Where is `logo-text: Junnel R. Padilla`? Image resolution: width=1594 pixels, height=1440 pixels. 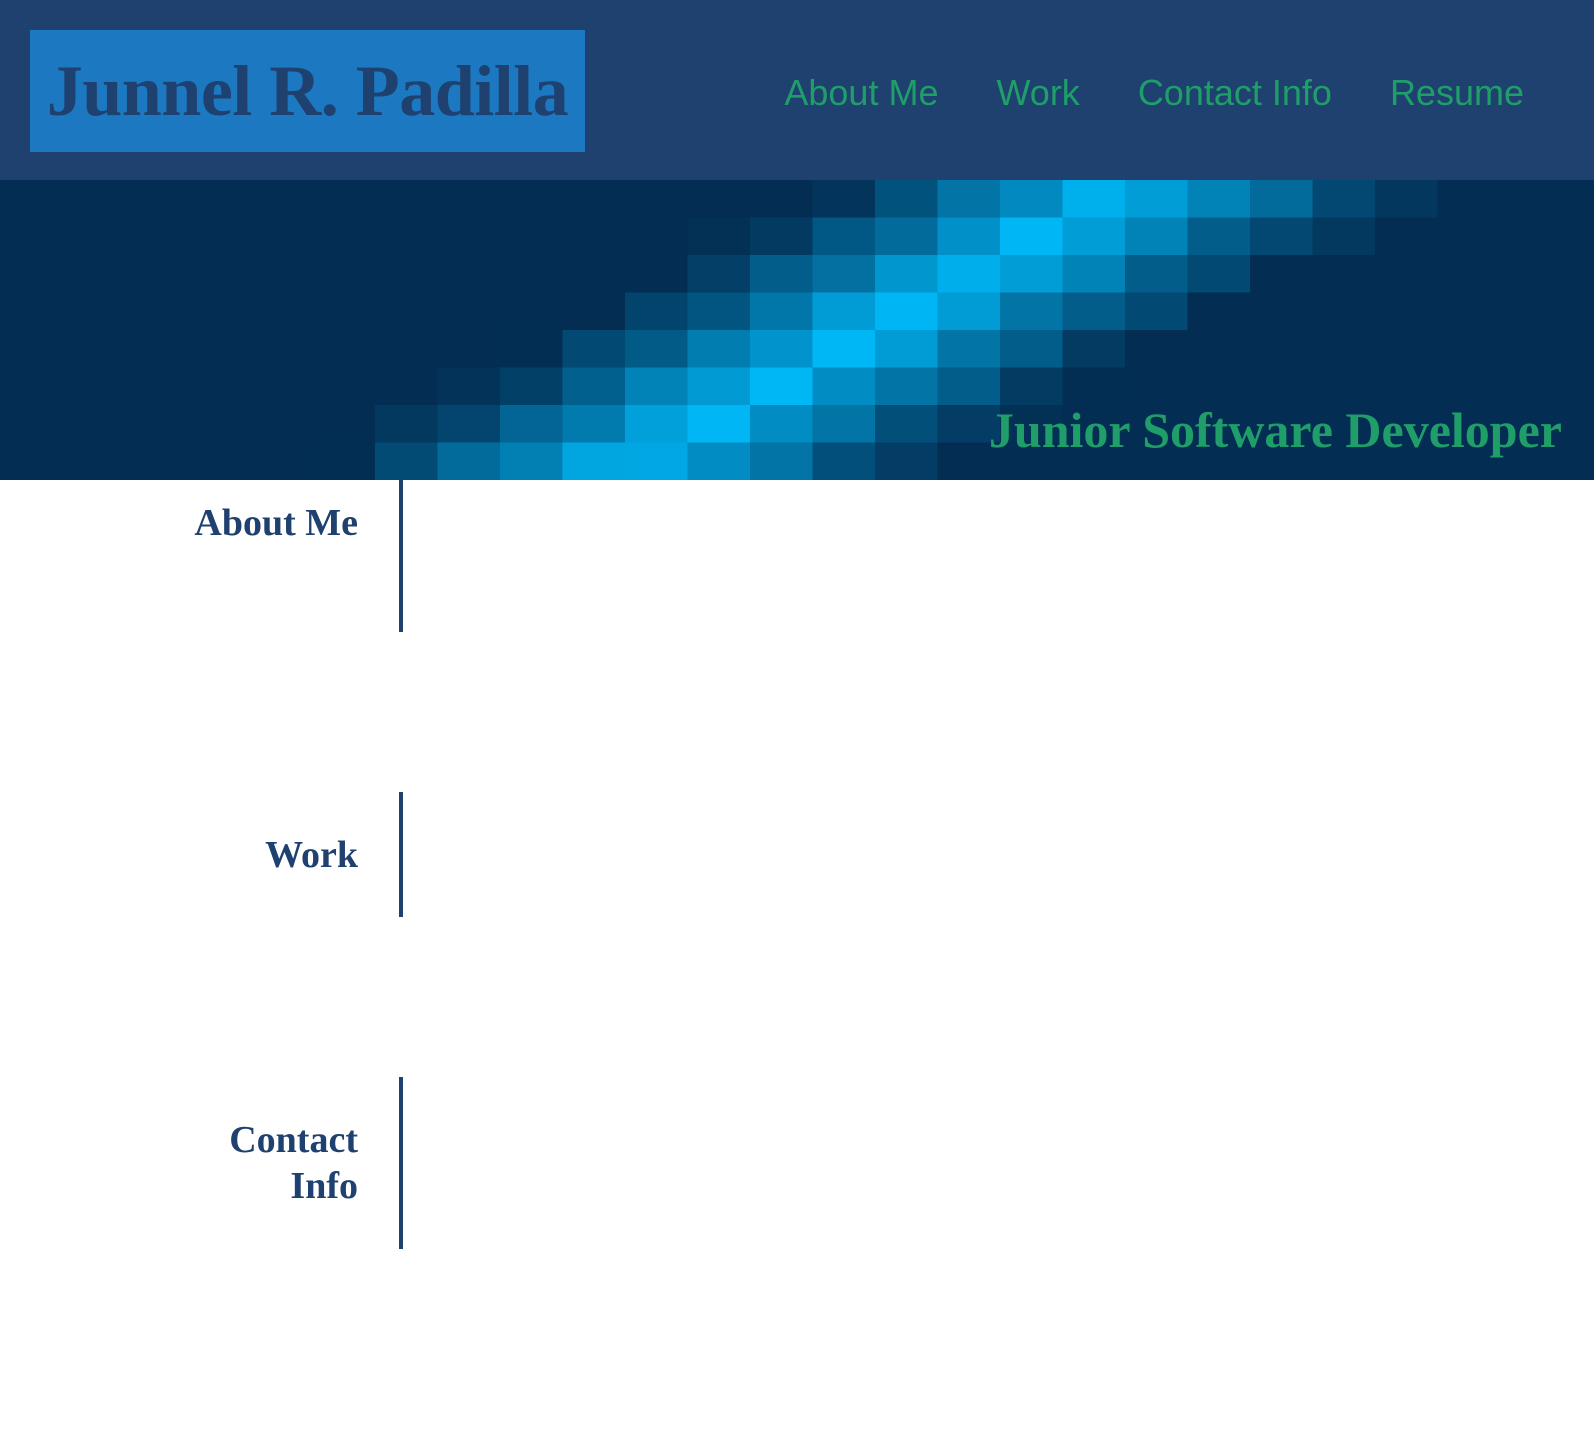
logo-text: Junnel R. Padilla is located at coordinates (307, 90).